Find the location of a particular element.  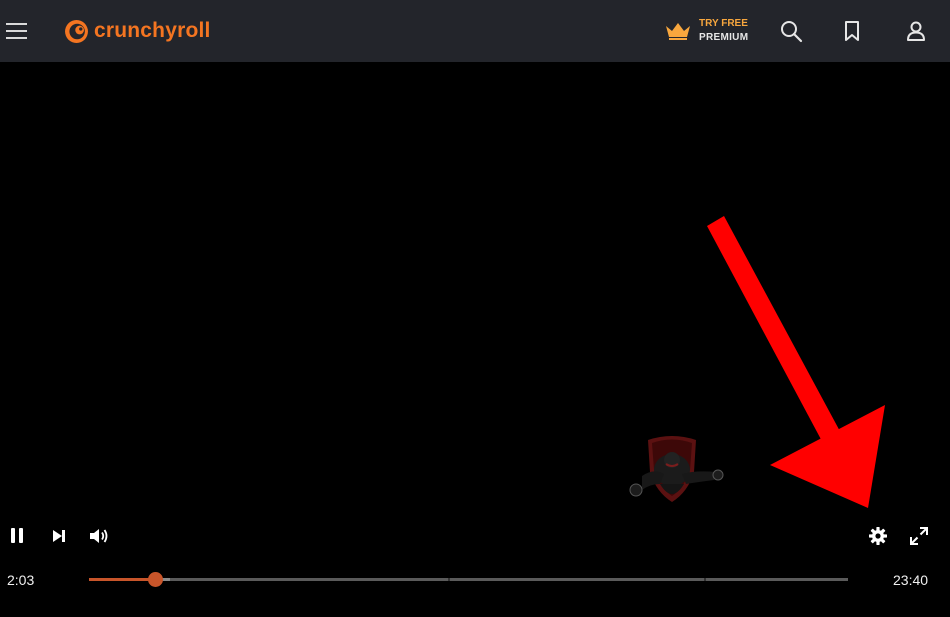

crown-icon is located at coordinates (678, 31).